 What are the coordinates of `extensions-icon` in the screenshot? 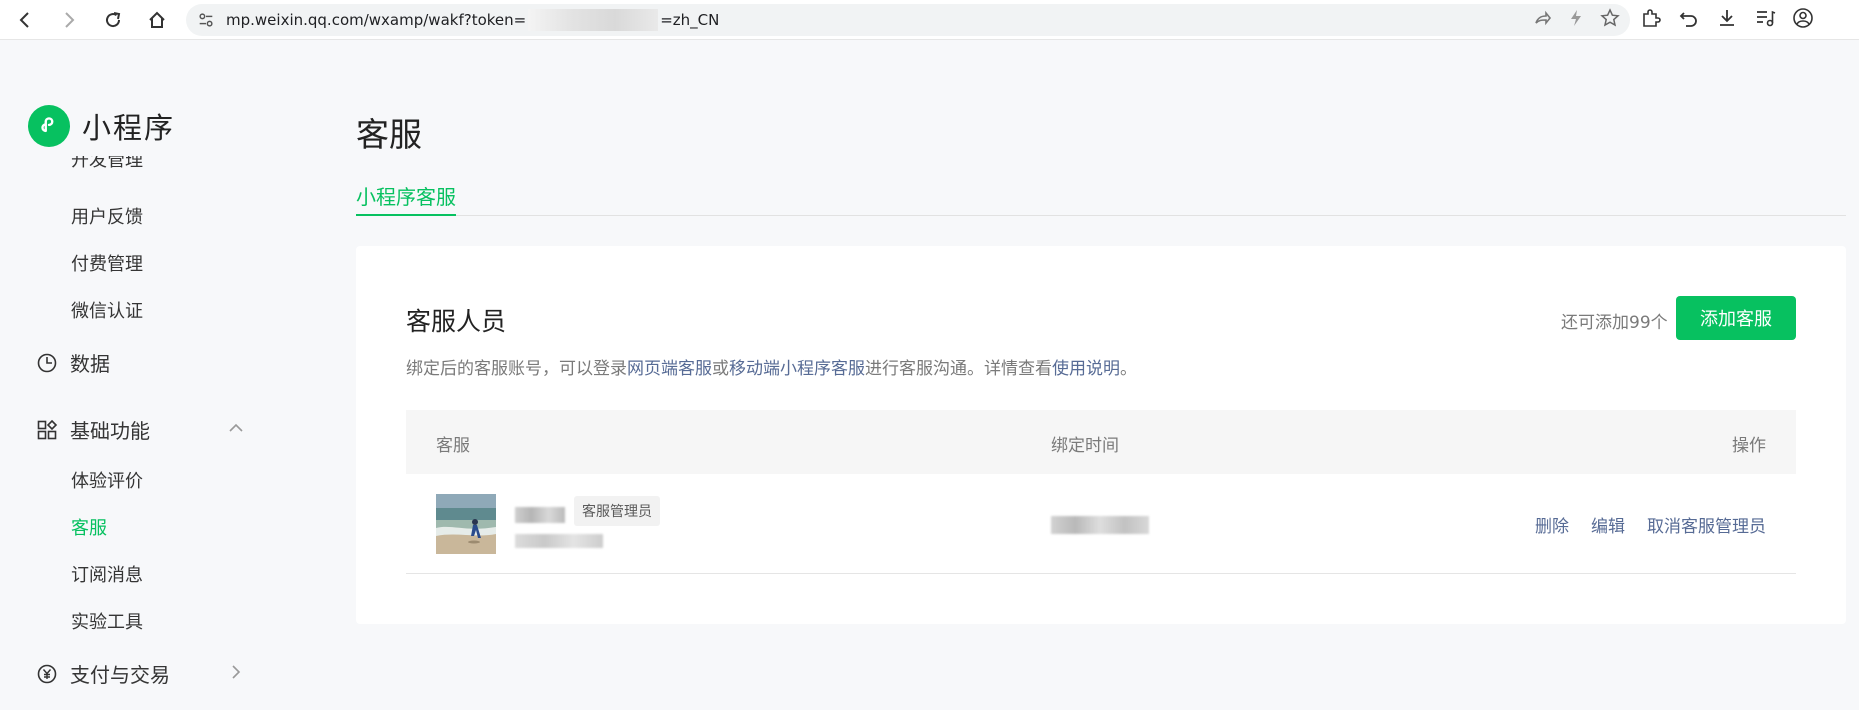 It's located at (1651, 20).